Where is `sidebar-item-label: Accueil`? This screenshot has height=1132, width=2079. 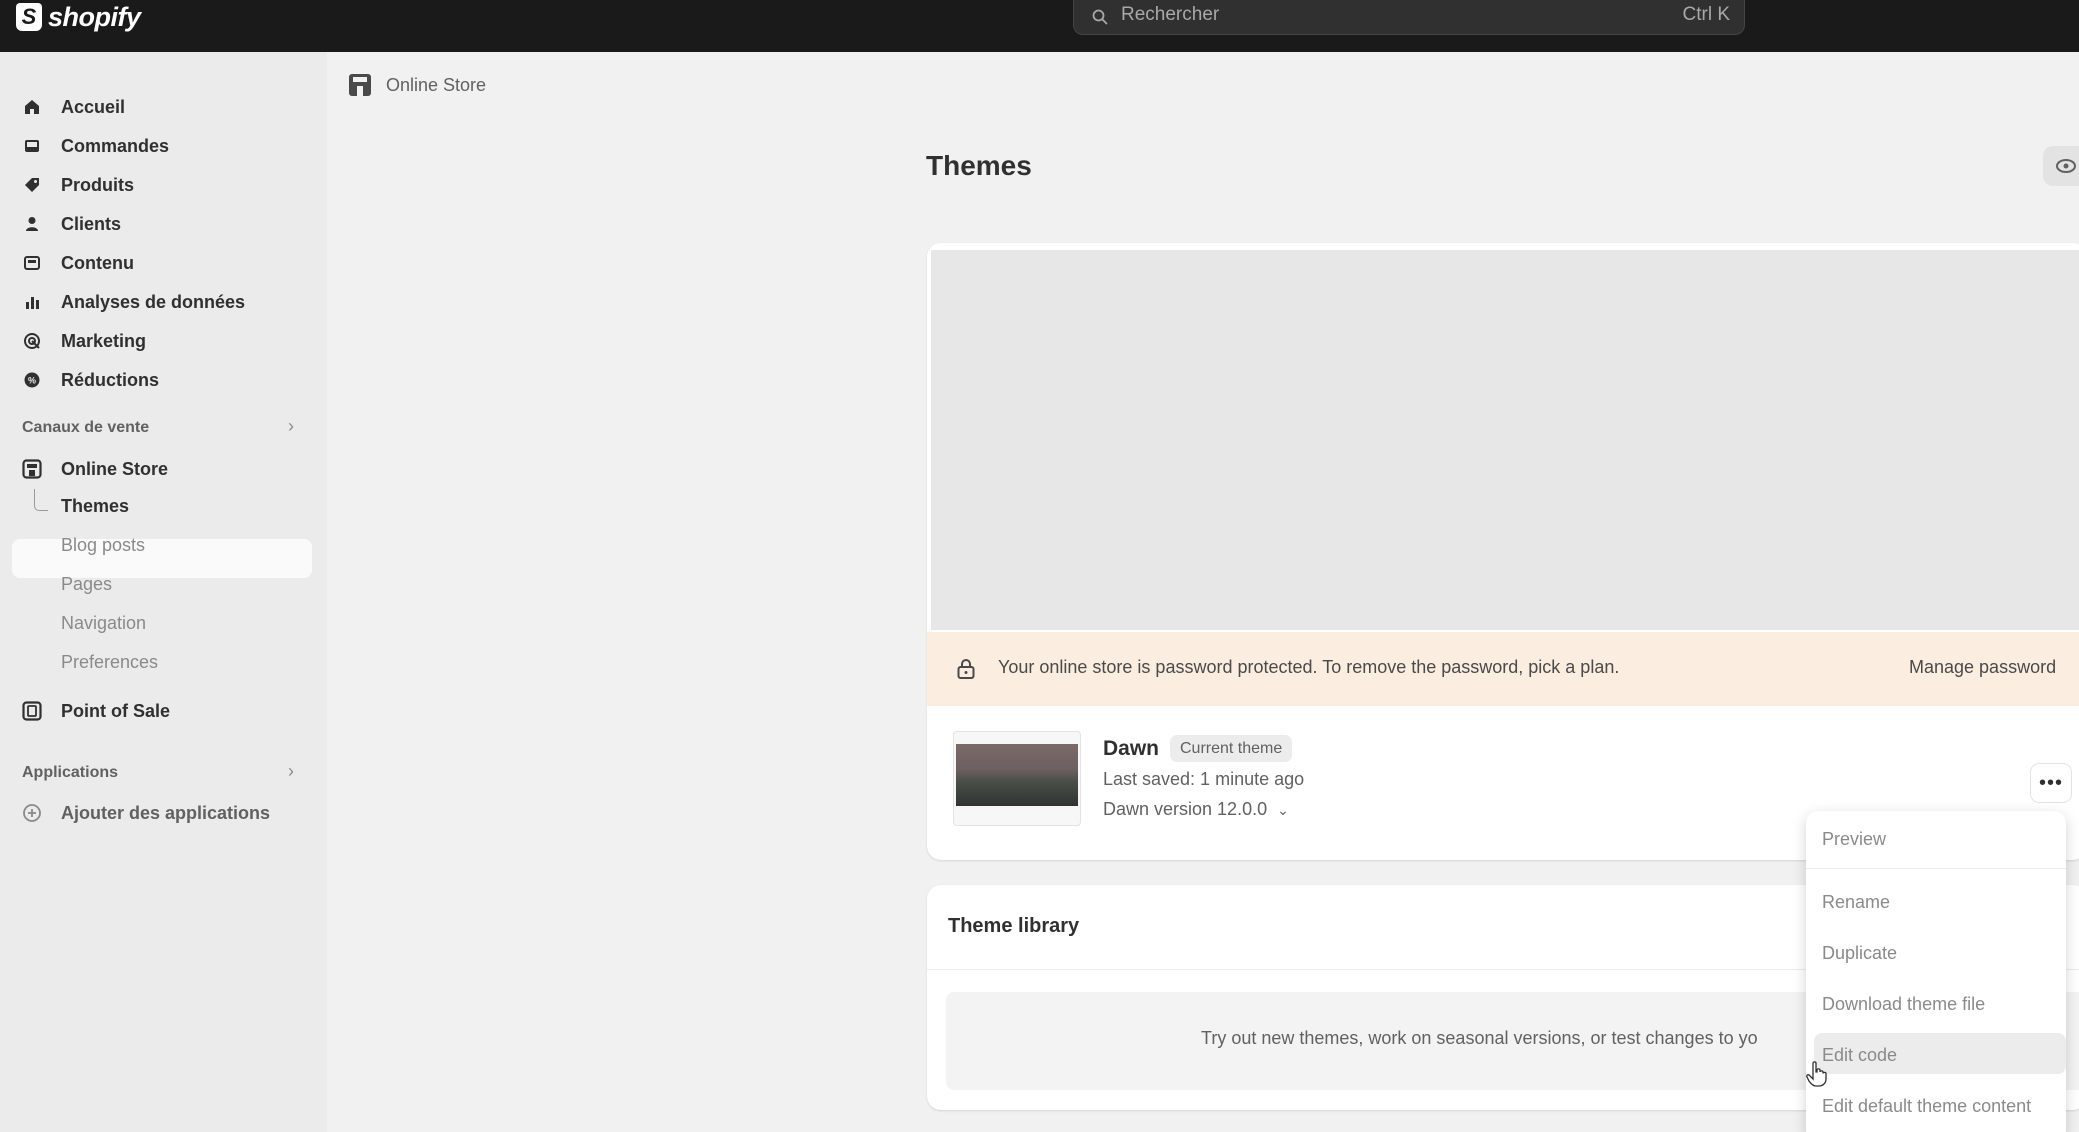 sidebar-item-label: Accueil is located at coordinates (93, 106).